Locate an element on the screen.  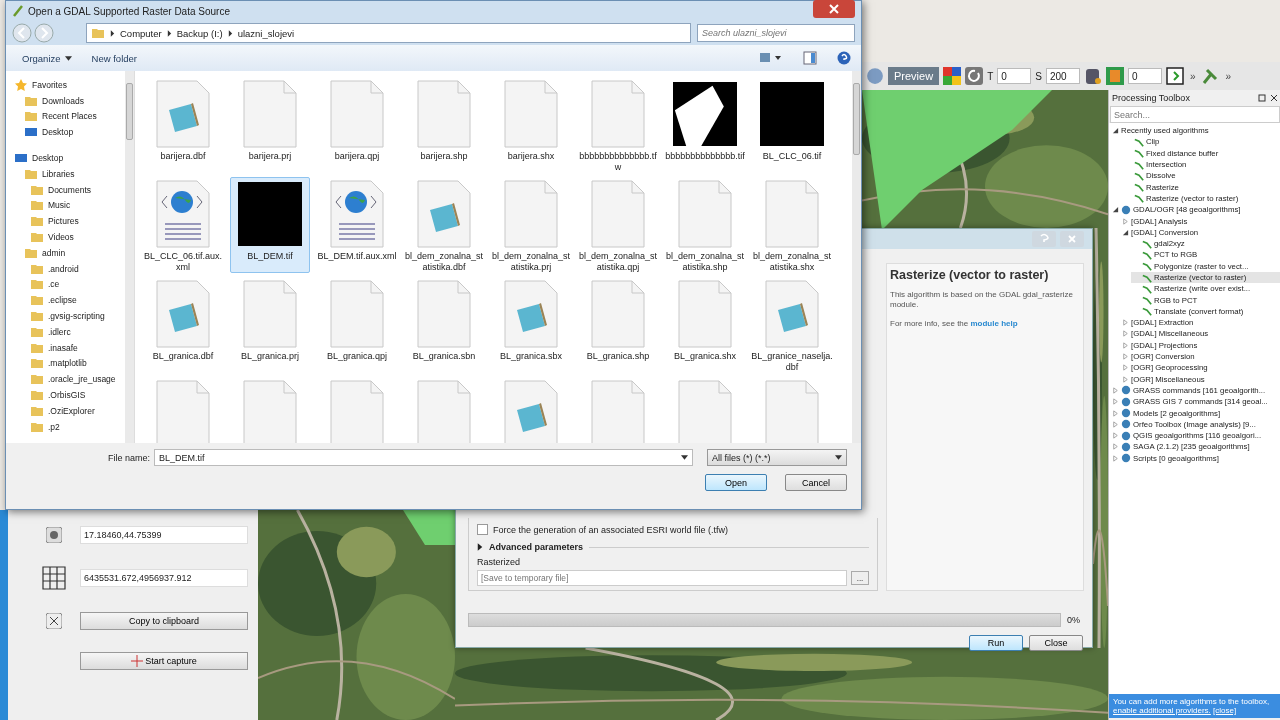
copy-to-clipboard-button: Copy to clipboard is located at coordinates (164, 621).